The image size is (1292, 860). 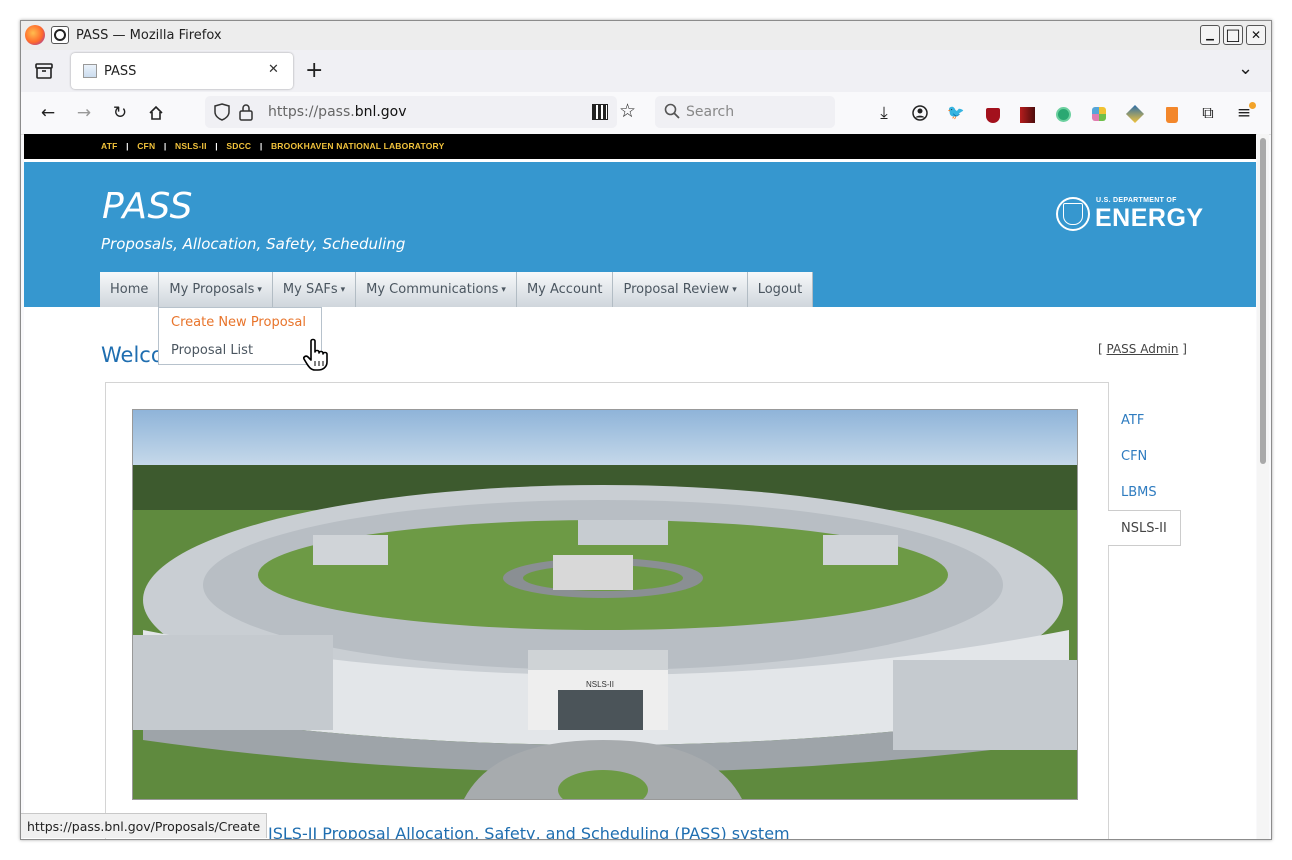 I want to click on menu-label: My Communications, so click(x=432, y=289).